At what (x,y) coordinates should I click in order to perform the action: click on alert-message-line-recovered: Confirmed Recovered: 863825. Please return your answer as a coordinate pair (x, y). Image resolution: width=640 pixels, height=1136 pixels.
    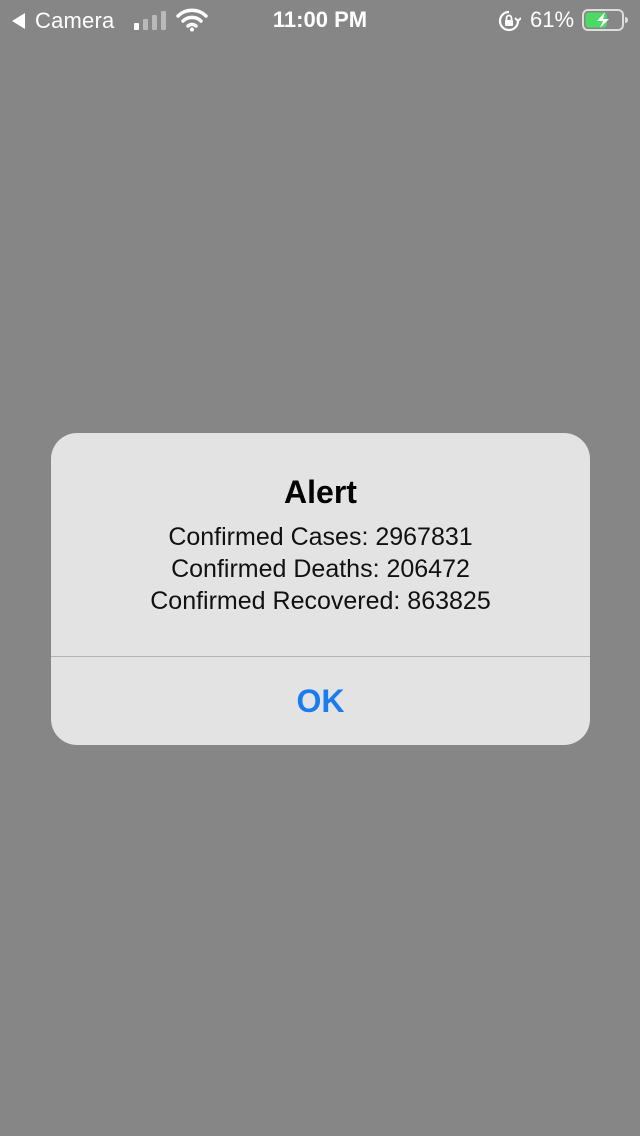
    Looking at the image, I should click on (320, 601).